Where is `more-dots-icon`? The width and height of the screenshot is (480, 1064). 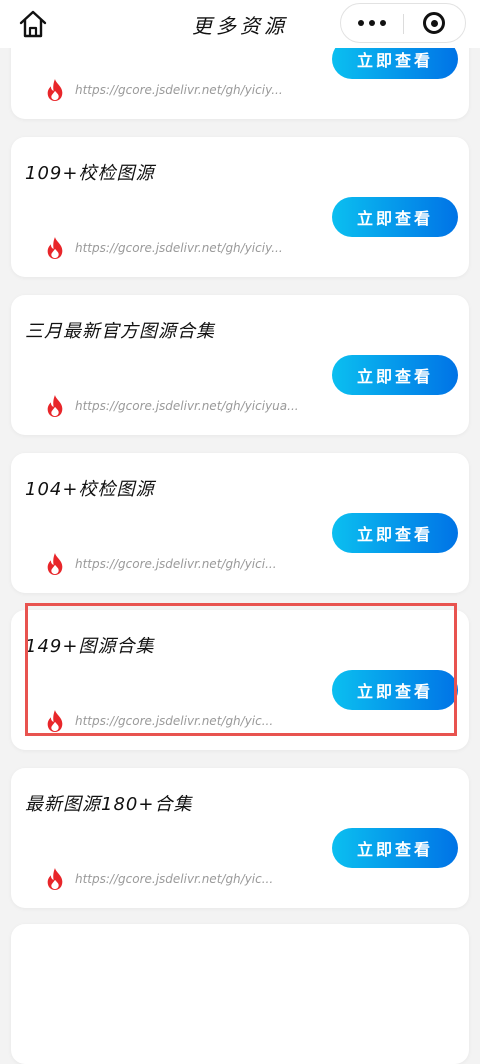
more-dots-icon is located at coordinates (372, 23).